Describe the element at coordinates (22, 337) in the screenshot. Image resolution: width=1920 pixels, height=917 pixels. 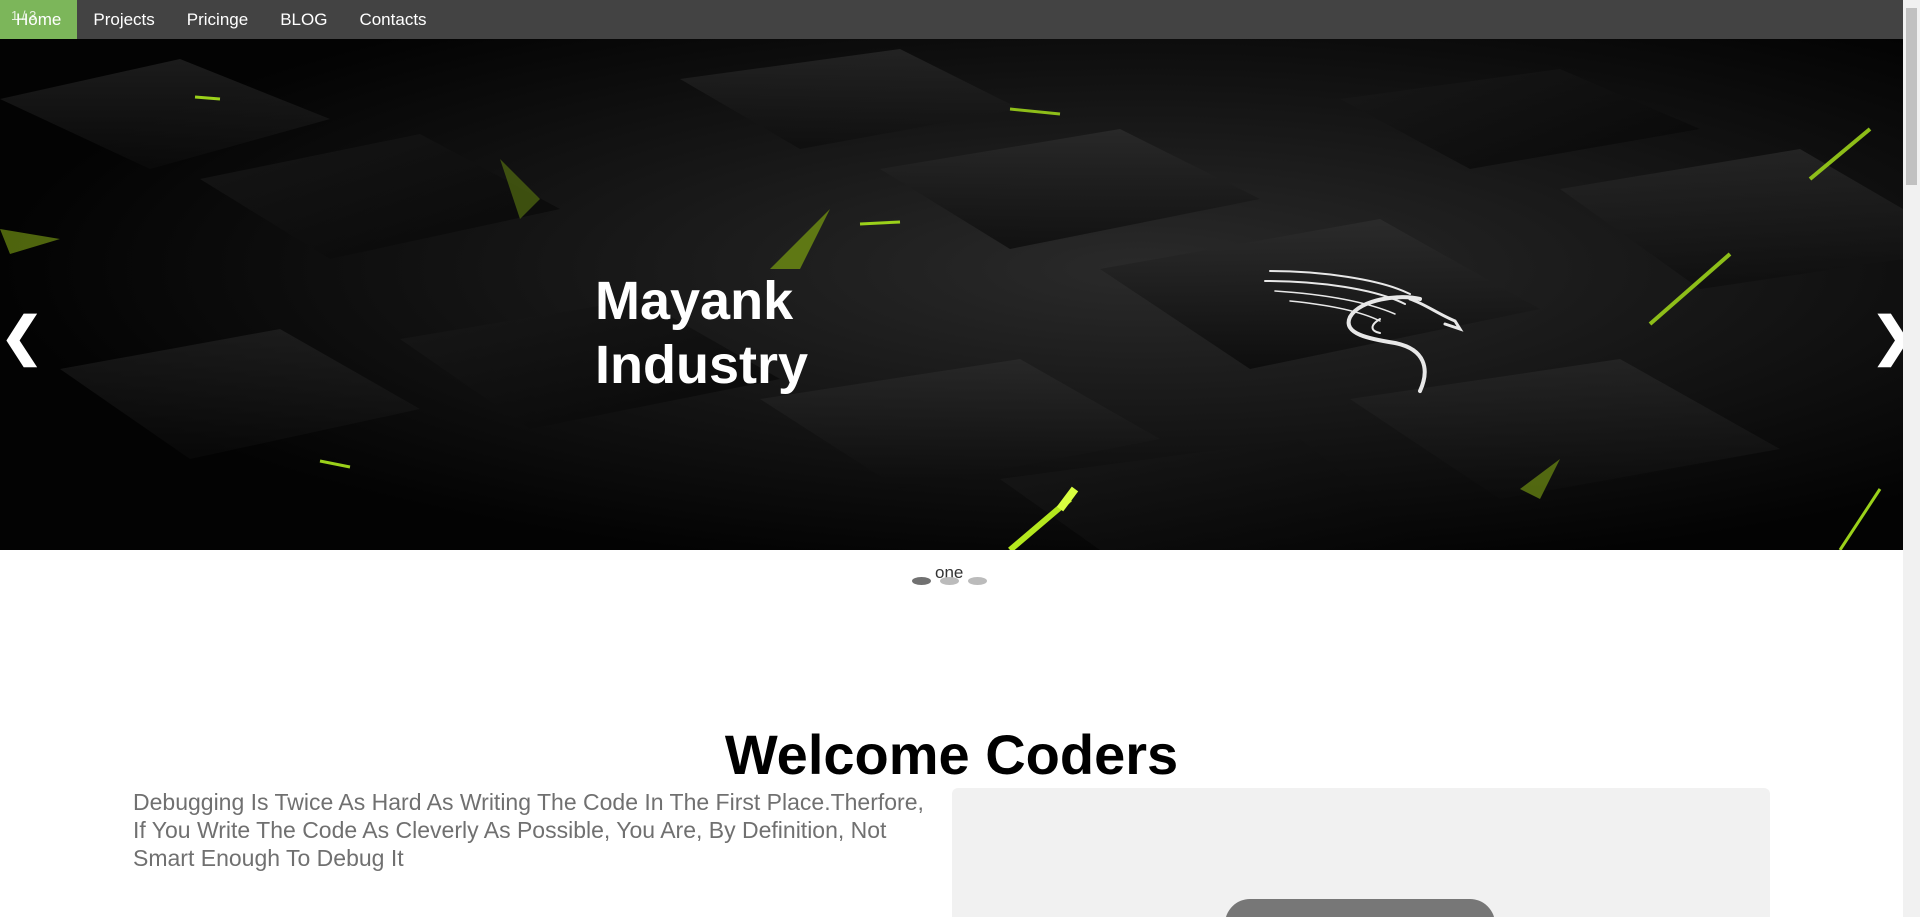
I see `slider-prev-arrow: ❮` at that location.